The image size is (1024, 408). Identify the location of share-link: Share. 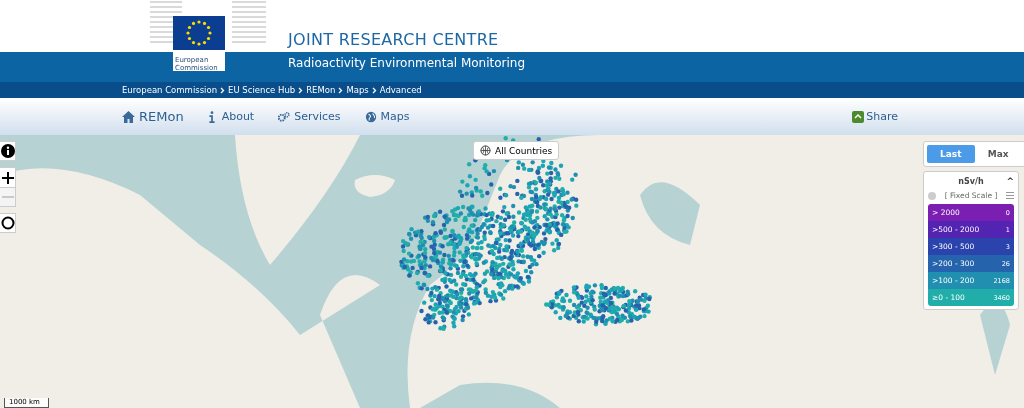
(882, 116).